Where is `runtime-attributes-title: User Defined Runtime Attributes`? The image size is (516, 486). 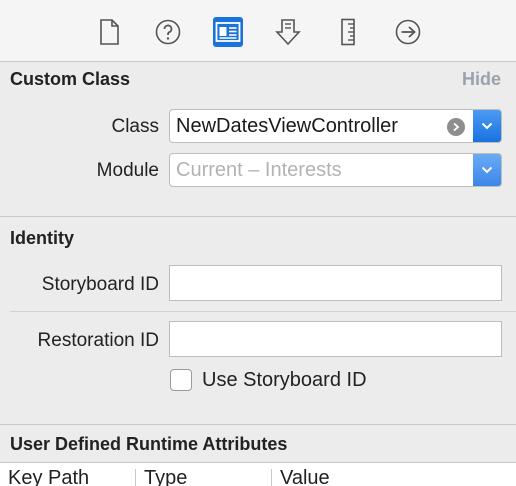
runtime-attributes-title: User Defined Runtime Attributes is located at coordinates (149, 444).